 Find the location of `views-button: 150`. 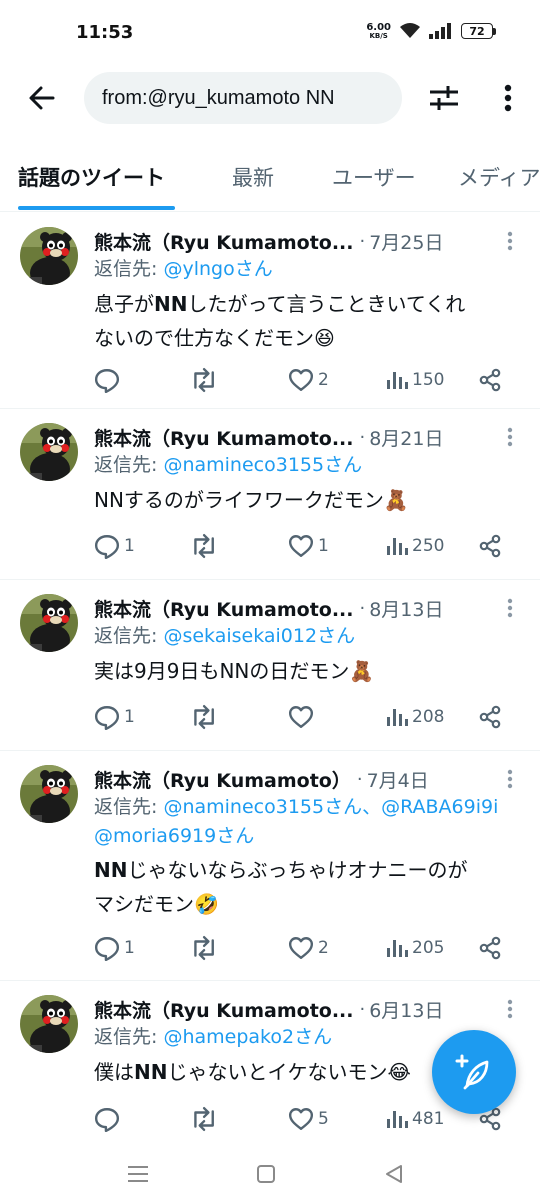

views-button: 150 is located at coordinates (414, 380).